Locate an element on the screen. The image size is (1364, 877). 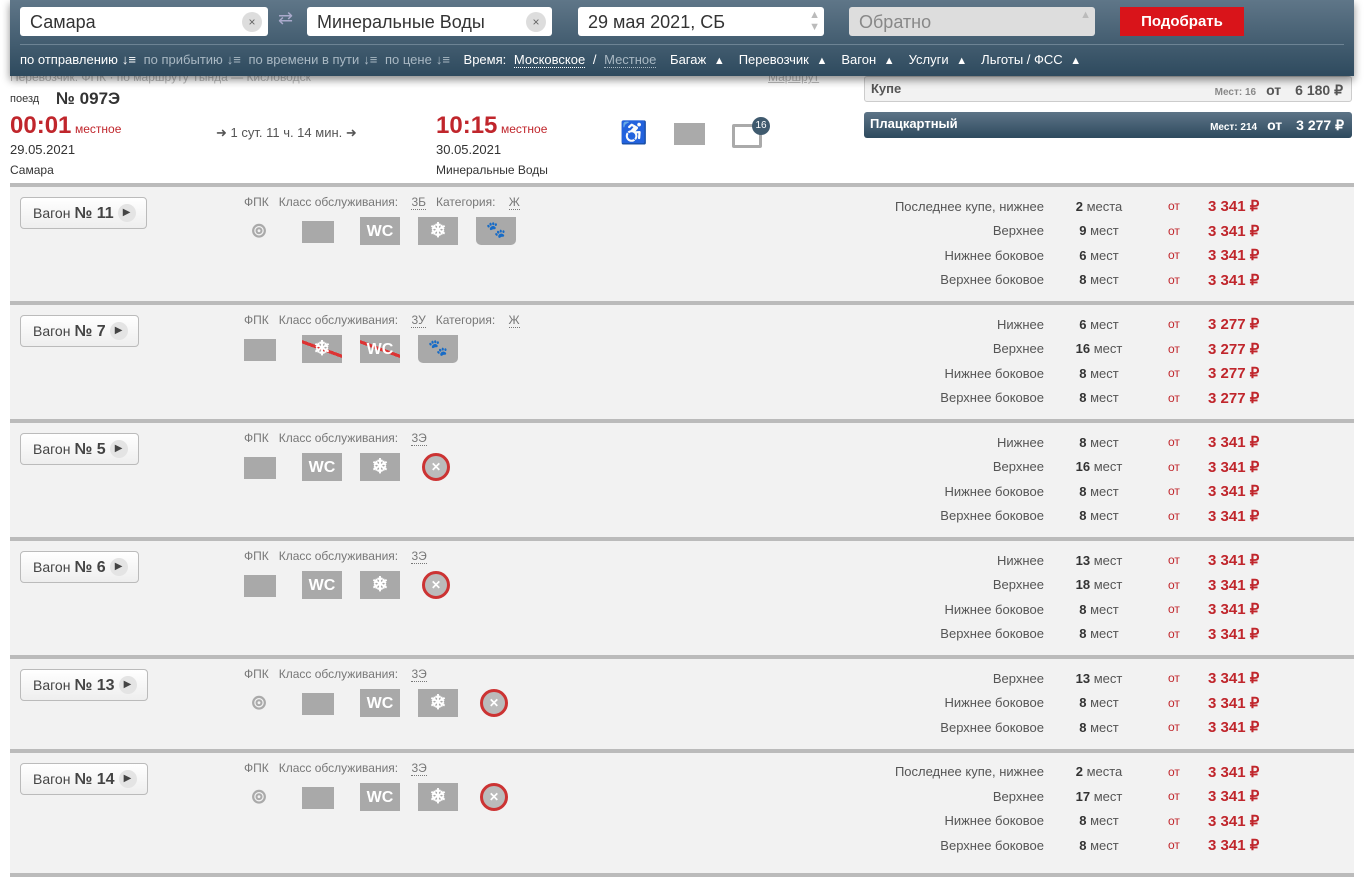
car-button: Вагон № 13 ▶ is located at coordinates (84, 685).